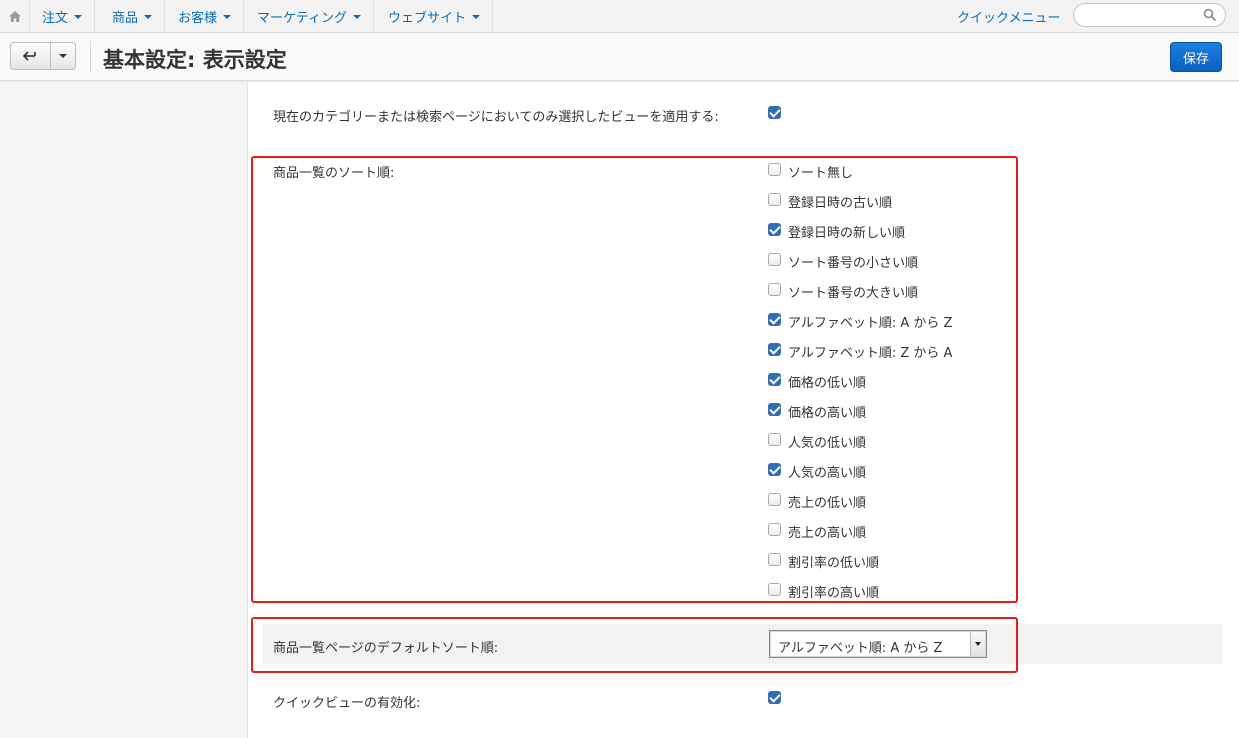 The width and height of the screenshot is (1239, 738). I want to click on nav-menu-customers: お客様, so click(205, 16).